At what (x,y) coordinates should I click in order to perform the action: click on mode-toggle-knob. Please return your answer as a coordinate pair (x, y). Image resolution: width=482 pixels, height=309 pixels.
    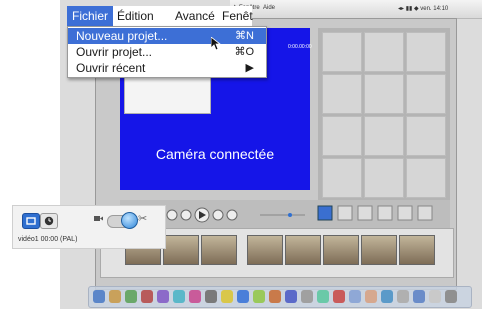
    Looking at the image, I should click on (129, 220).